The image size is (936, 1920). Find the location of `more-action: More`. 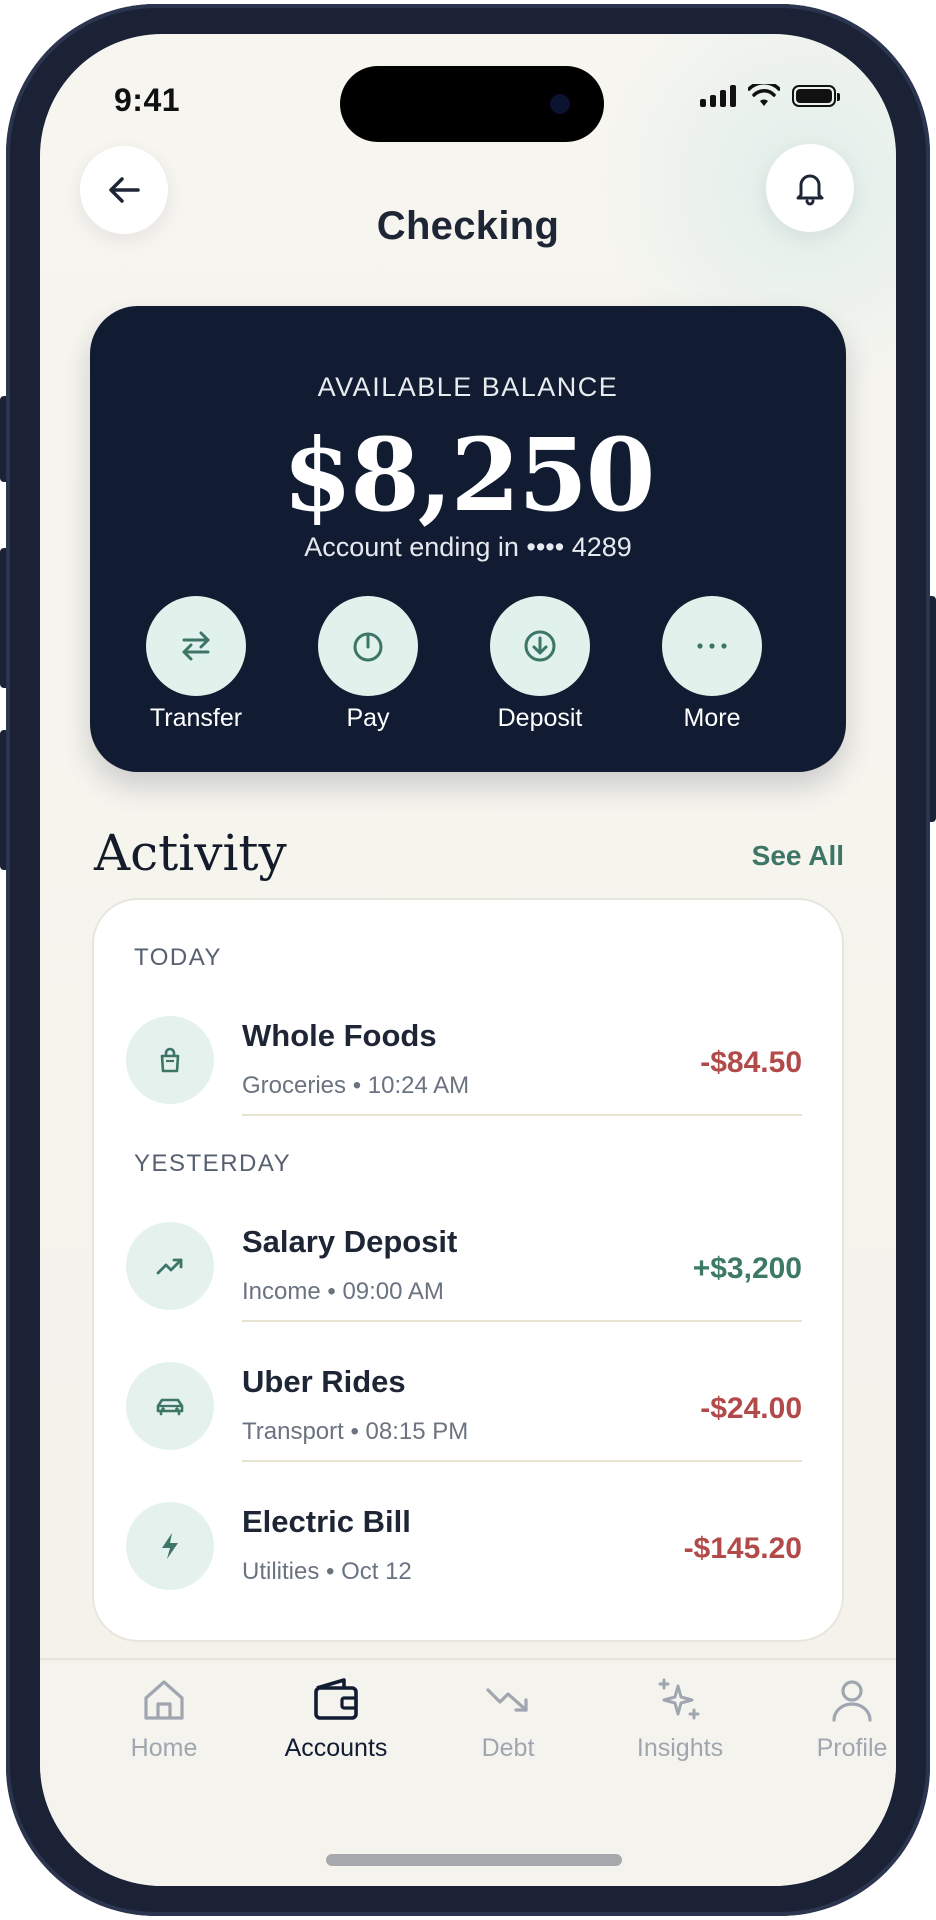

more-action: More is located at coordinates (712, 664).